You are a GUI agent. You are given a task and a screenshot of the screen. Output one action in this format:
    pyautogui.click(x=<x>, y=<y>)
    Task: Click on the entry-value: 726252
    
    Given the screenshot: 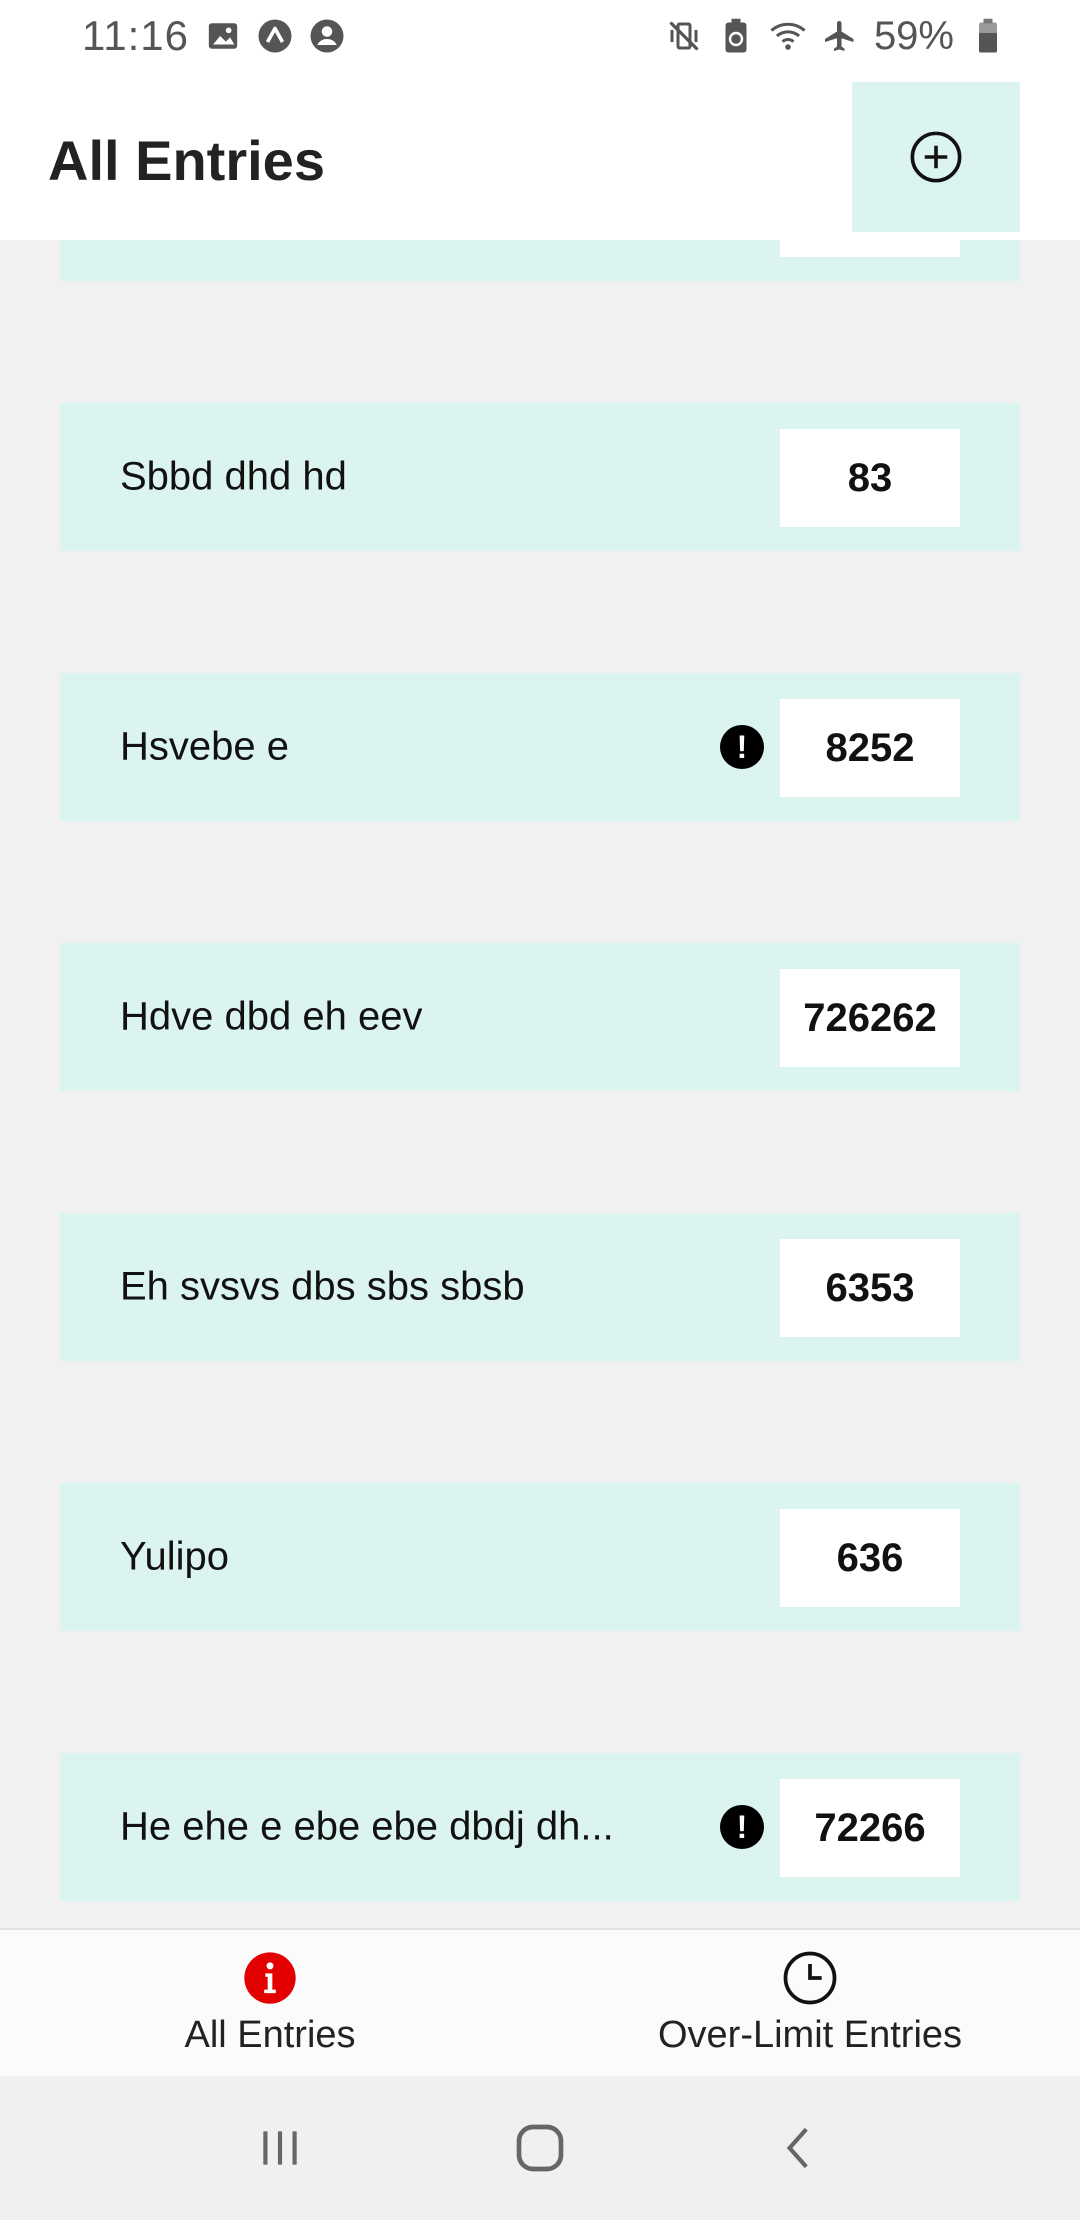 What is the action you would take?
    pyautogui.click(x=870, y=248)
    